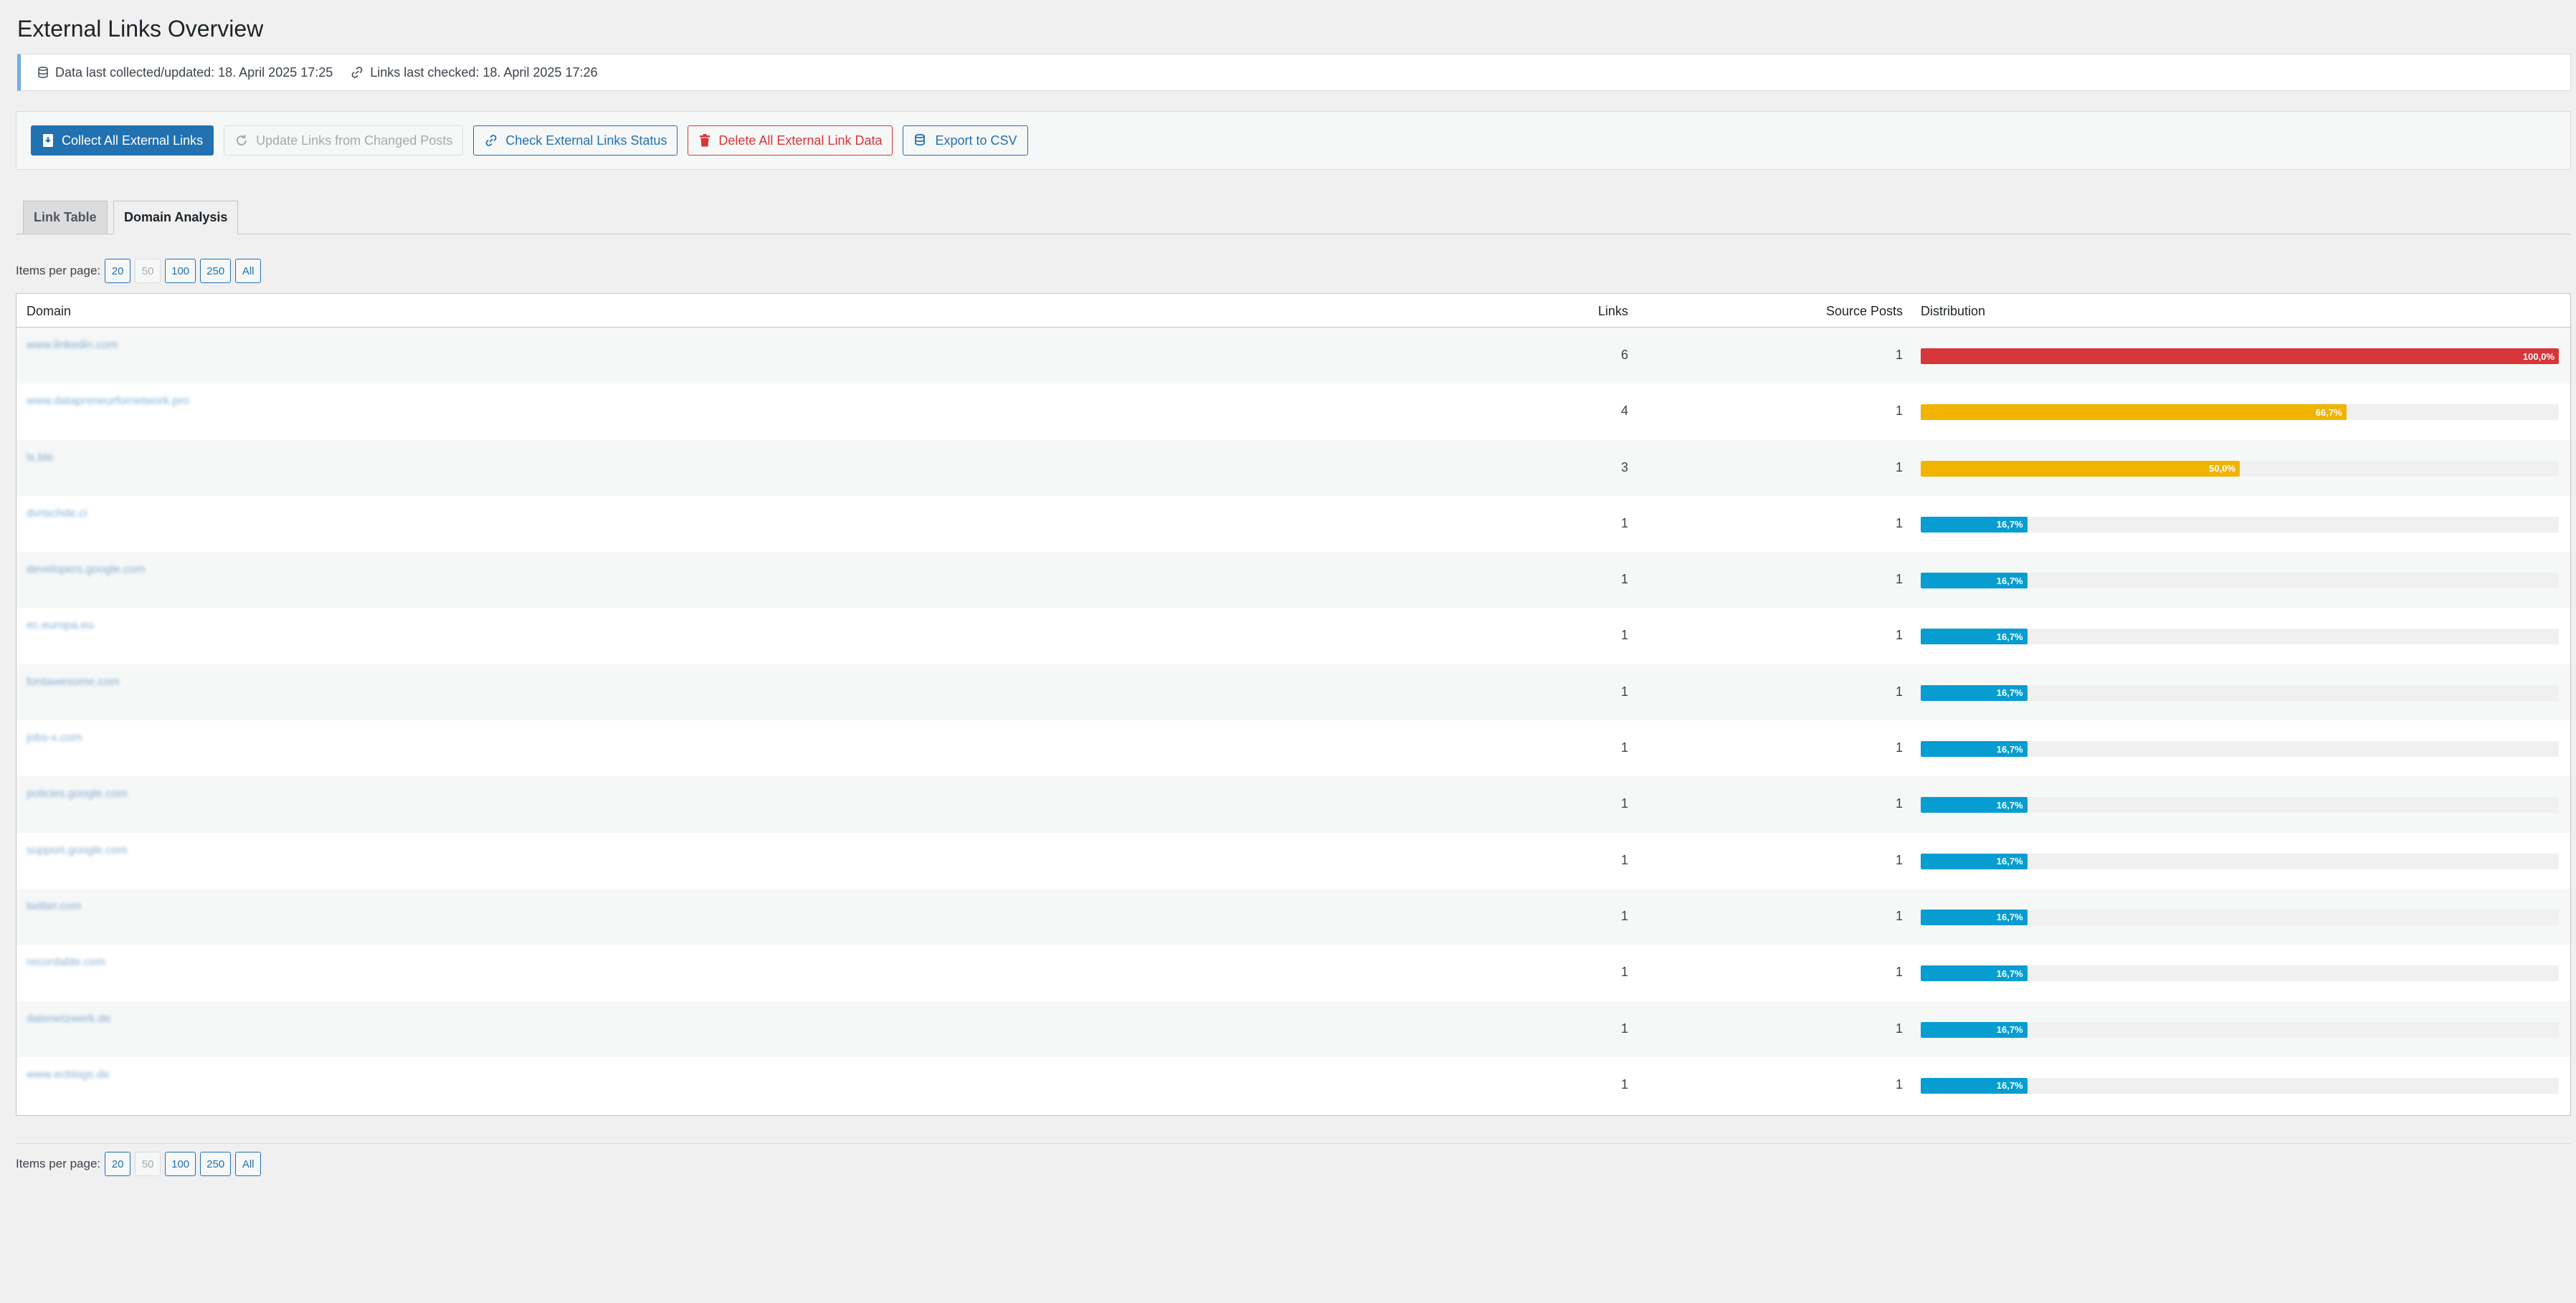 The image size is (2576, 1303). What do you see at coordinates (176, 217) in the screenshot?
I see `tab-domain-analysis: Domain Analysis` at bounding box center [176, 217].